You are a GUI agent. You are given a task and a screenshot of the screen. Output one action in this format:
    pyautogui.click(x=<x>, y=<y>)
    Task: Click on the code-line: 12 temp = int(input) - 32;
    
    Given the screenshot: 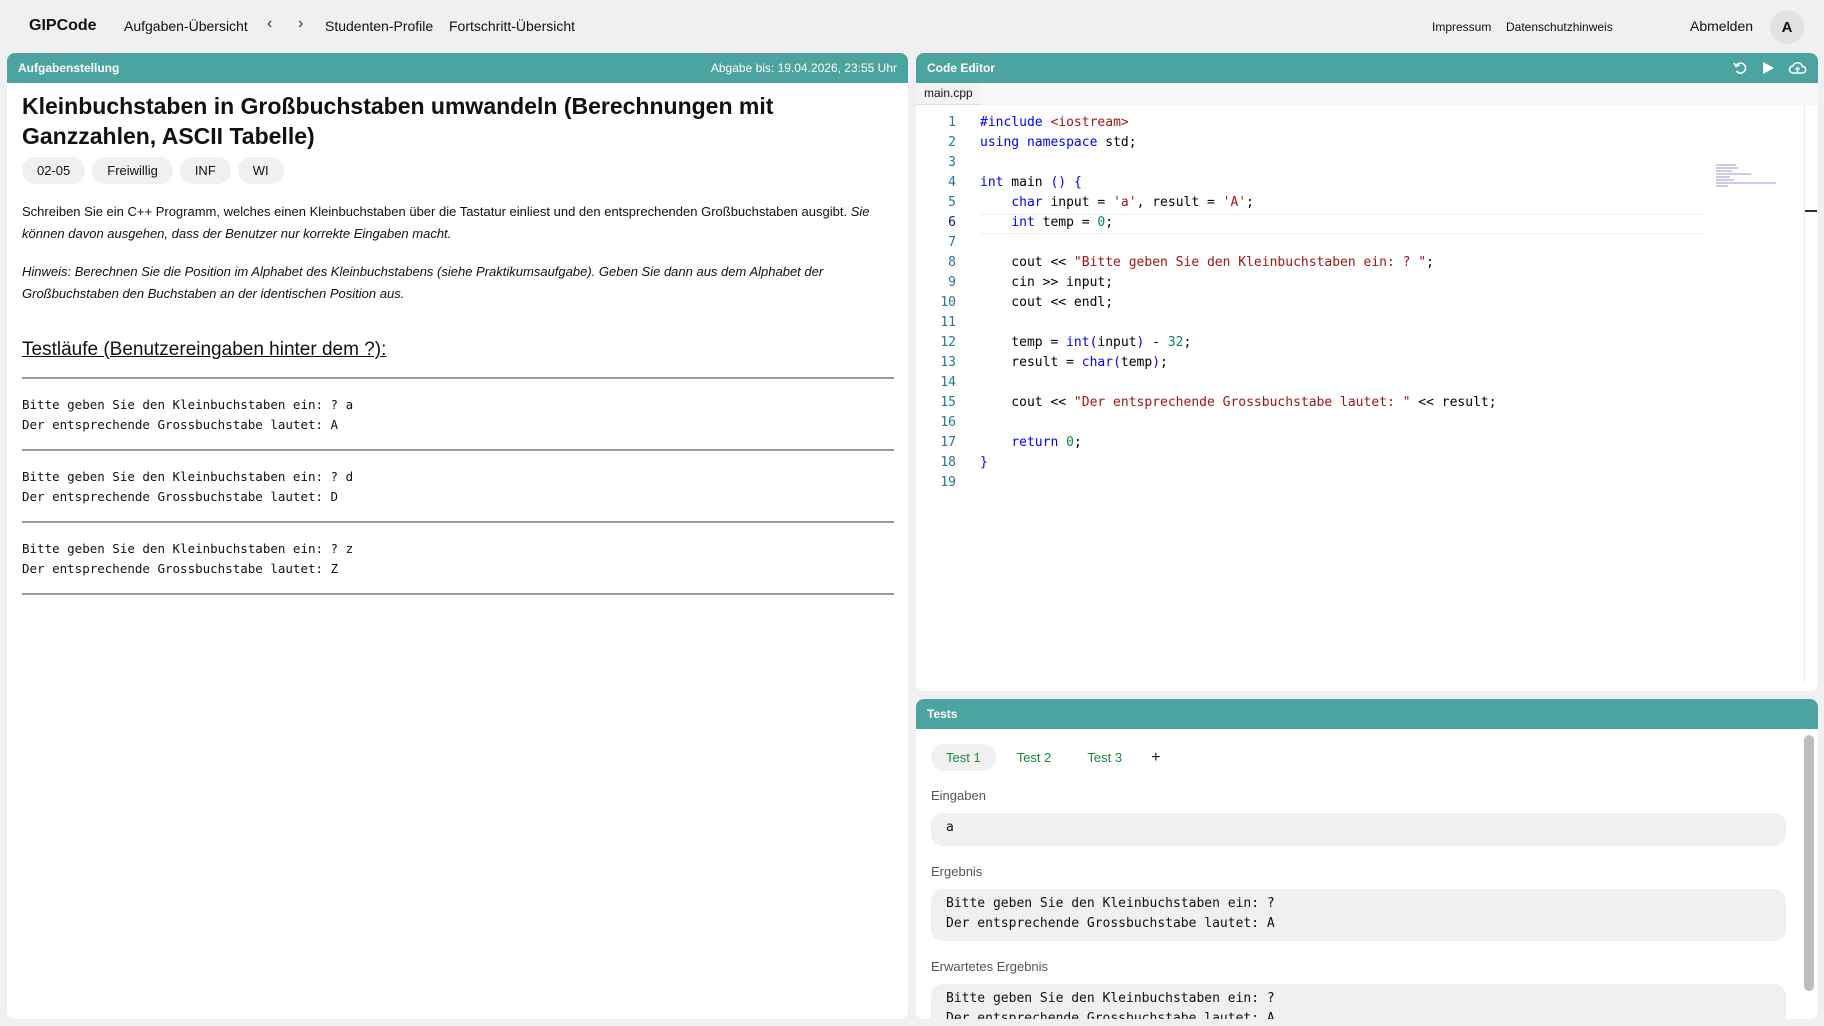 What is the action you would take?
    pyautogui.click(x=1316, y=343)
    